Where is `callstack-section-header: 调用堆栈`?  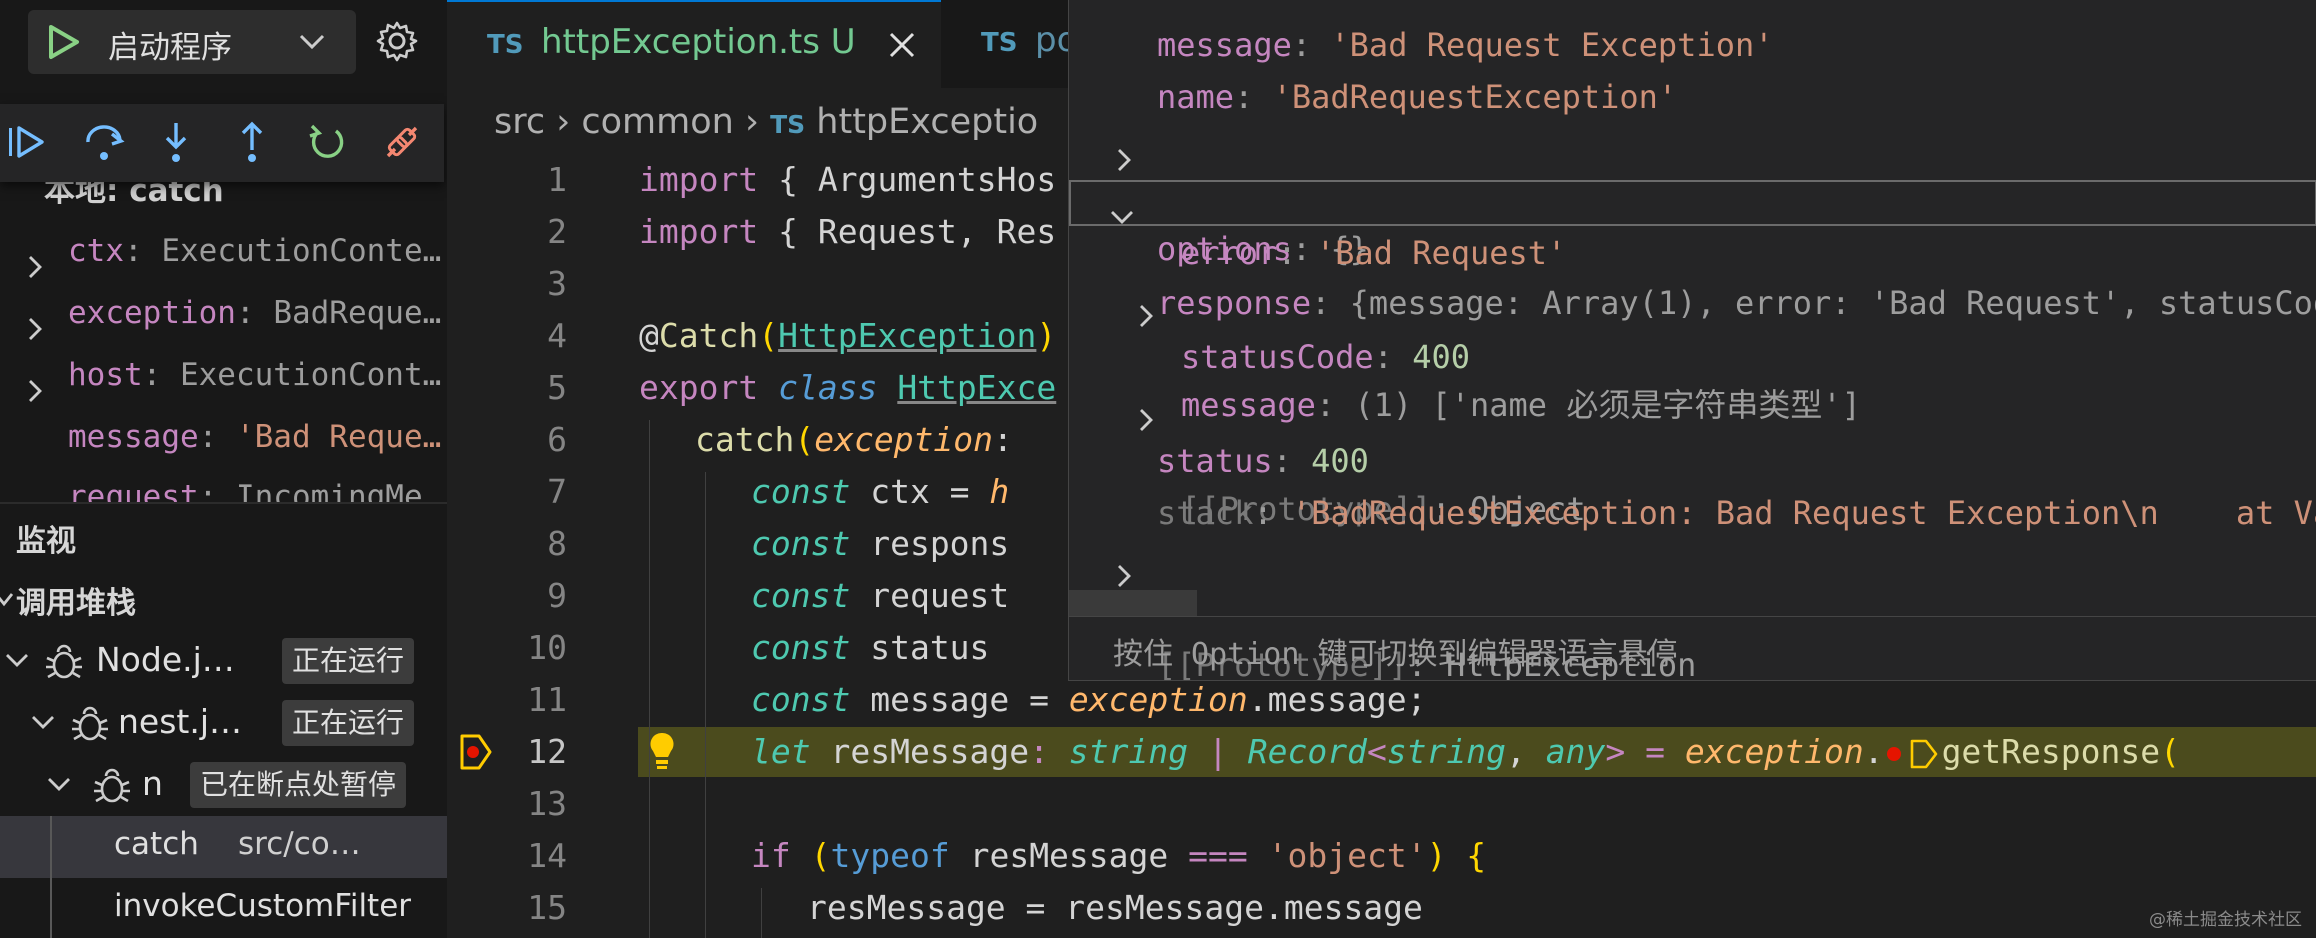 callstack-section-header: 调用堆栈 is located at coordinates (76, 600).